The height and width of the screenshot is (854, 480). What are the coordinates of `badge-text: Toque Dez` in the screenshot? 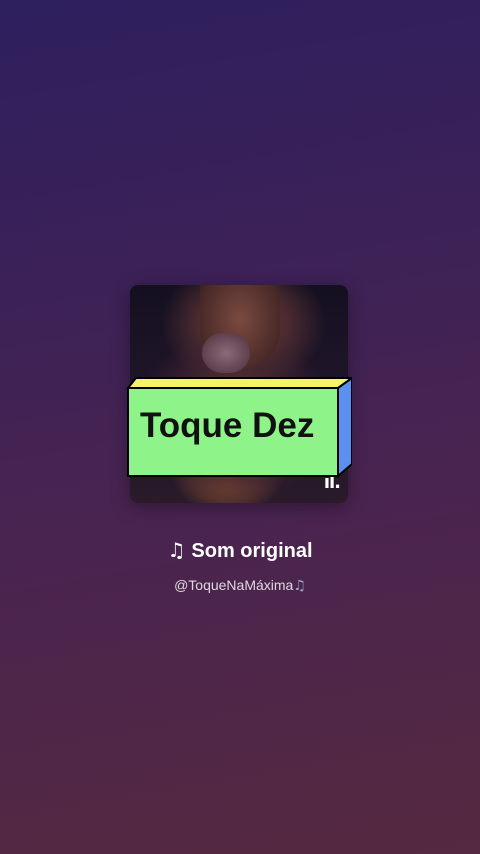 It's located at (227, 425).